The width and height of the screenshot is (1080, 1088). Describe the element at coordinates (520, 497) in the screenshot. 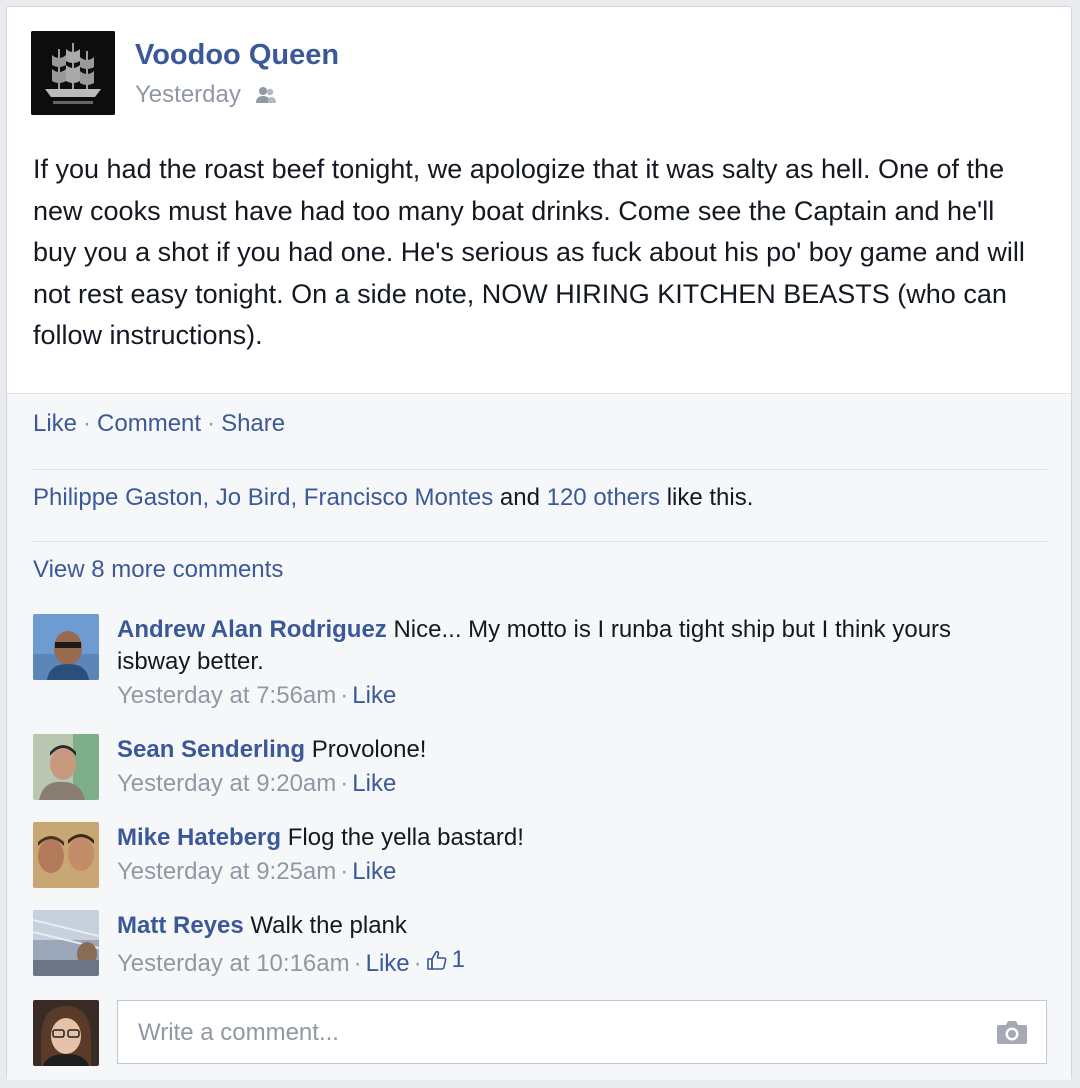

I see `likes-joiner: and` at that location.